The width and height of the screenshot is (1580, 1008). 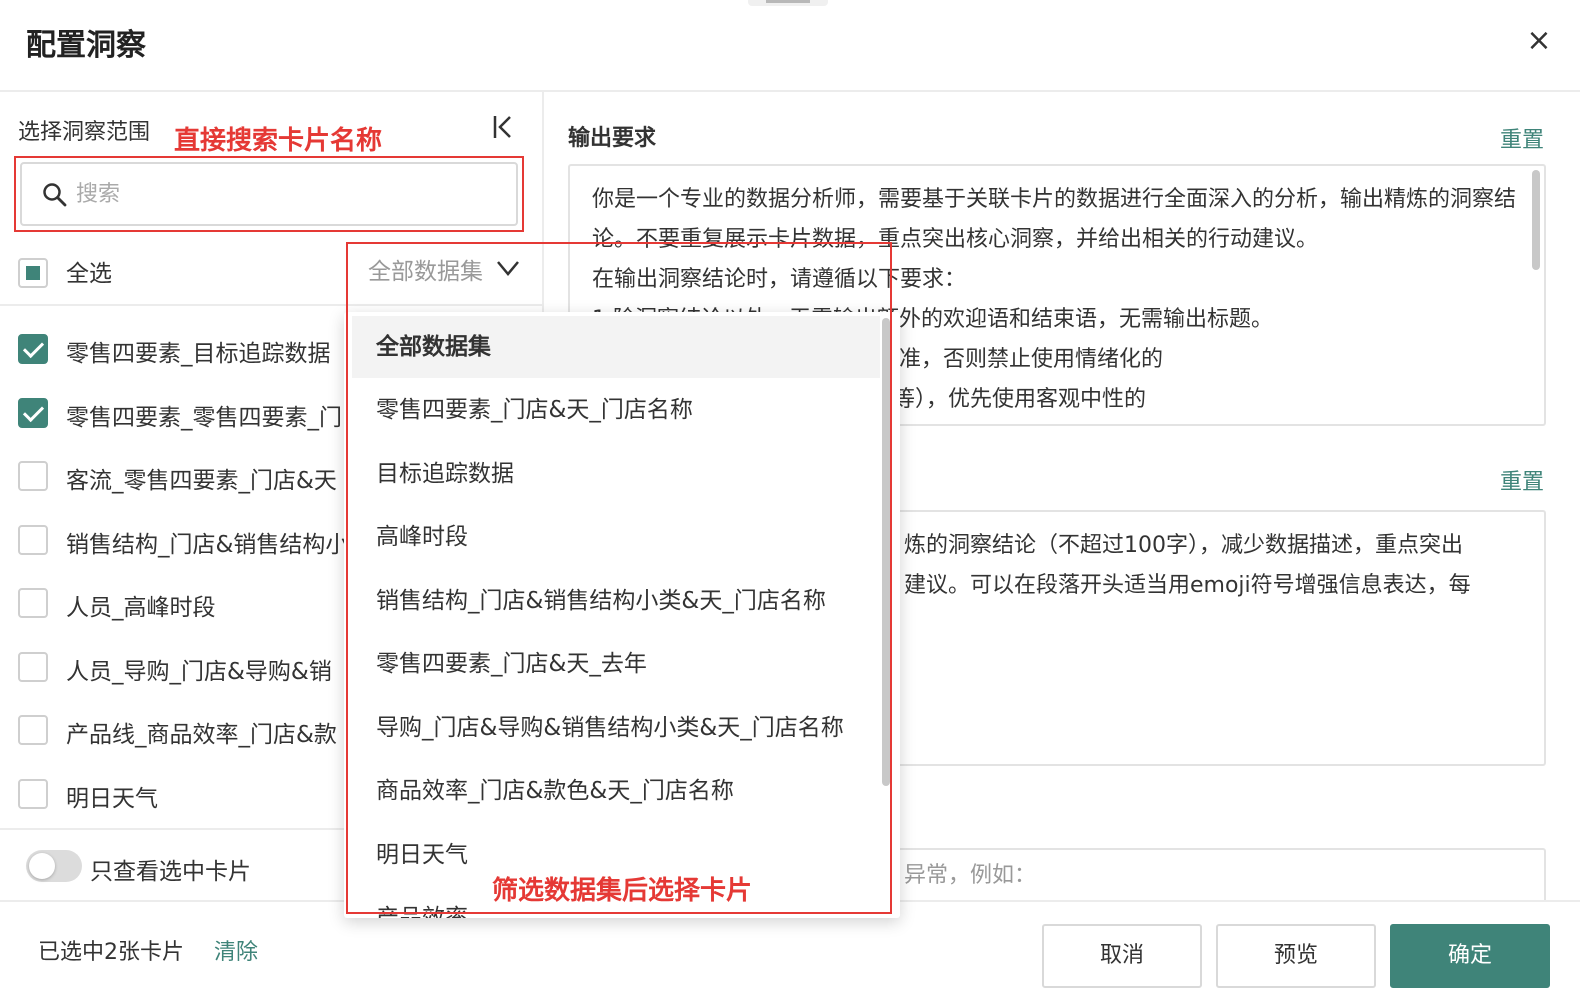 I want to click on close-icon: ×, so click(x=1539, y=40).